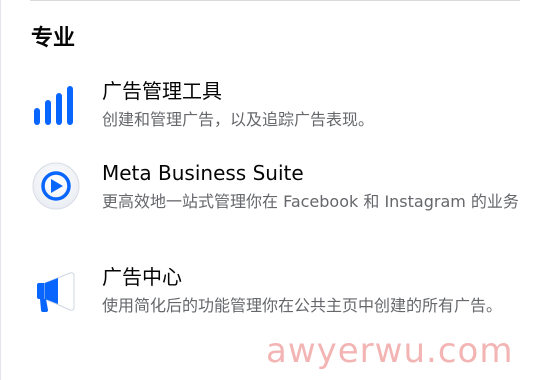  What do you see at coordinates (238, 119) in the screenshot?
I see `menu-item-description: 创建和管理广告，以及追踪广告表现。` at bounding box center [238, 119].